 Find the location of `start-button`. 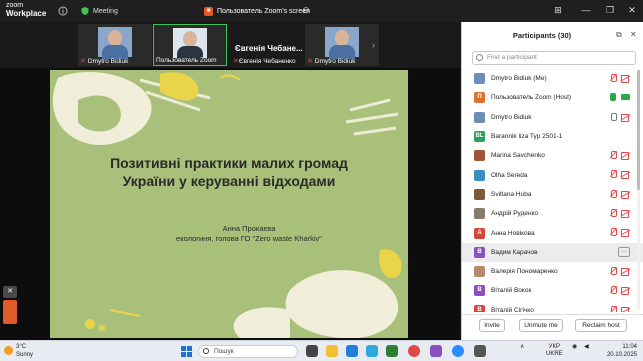

start-button is located at coordinates (186, 351).